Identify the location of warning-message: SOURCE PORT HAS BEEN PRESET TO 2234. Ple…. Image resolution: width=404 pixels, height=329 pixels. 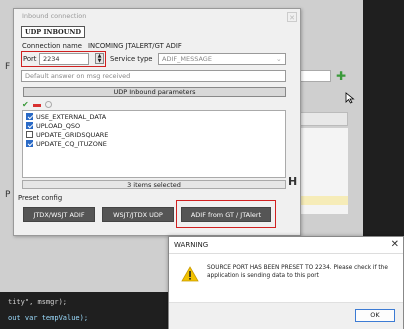
(297, 272).